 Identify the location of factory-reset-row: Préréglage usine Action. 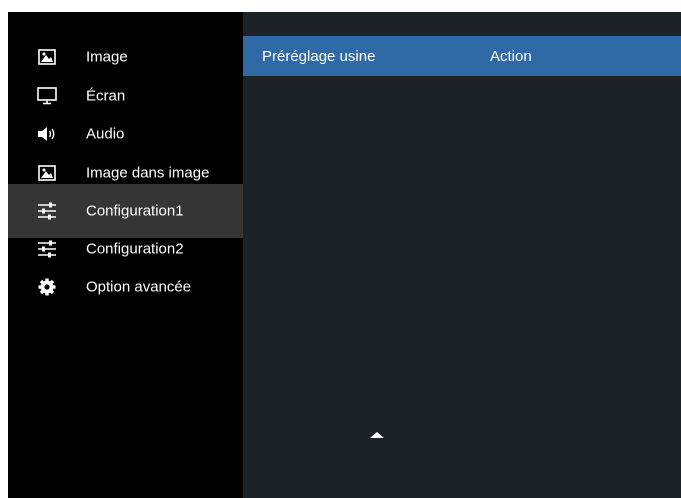
(462, 56).